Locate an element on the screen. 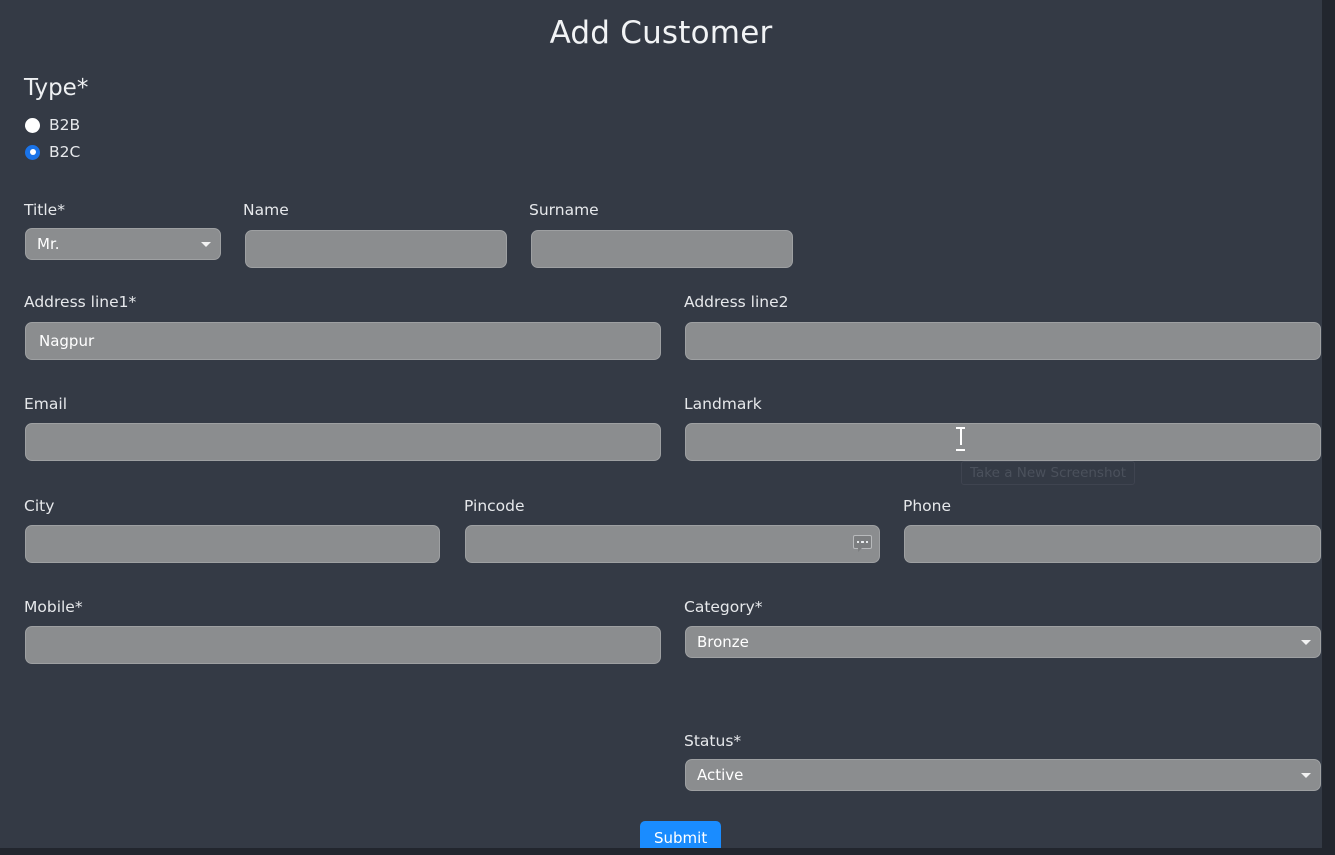  select-category: Bronze is located at coordinates (1003, 642).